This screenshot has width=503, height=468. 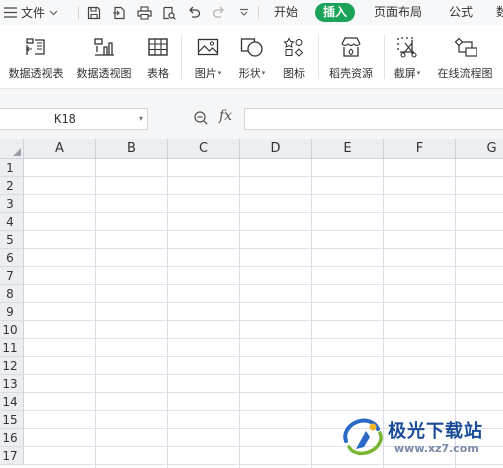 What do you see at coordinates (398, 12) in the screenshot?
I see `tab-page-layout: 页面布局` at bounding box center [398, 12].